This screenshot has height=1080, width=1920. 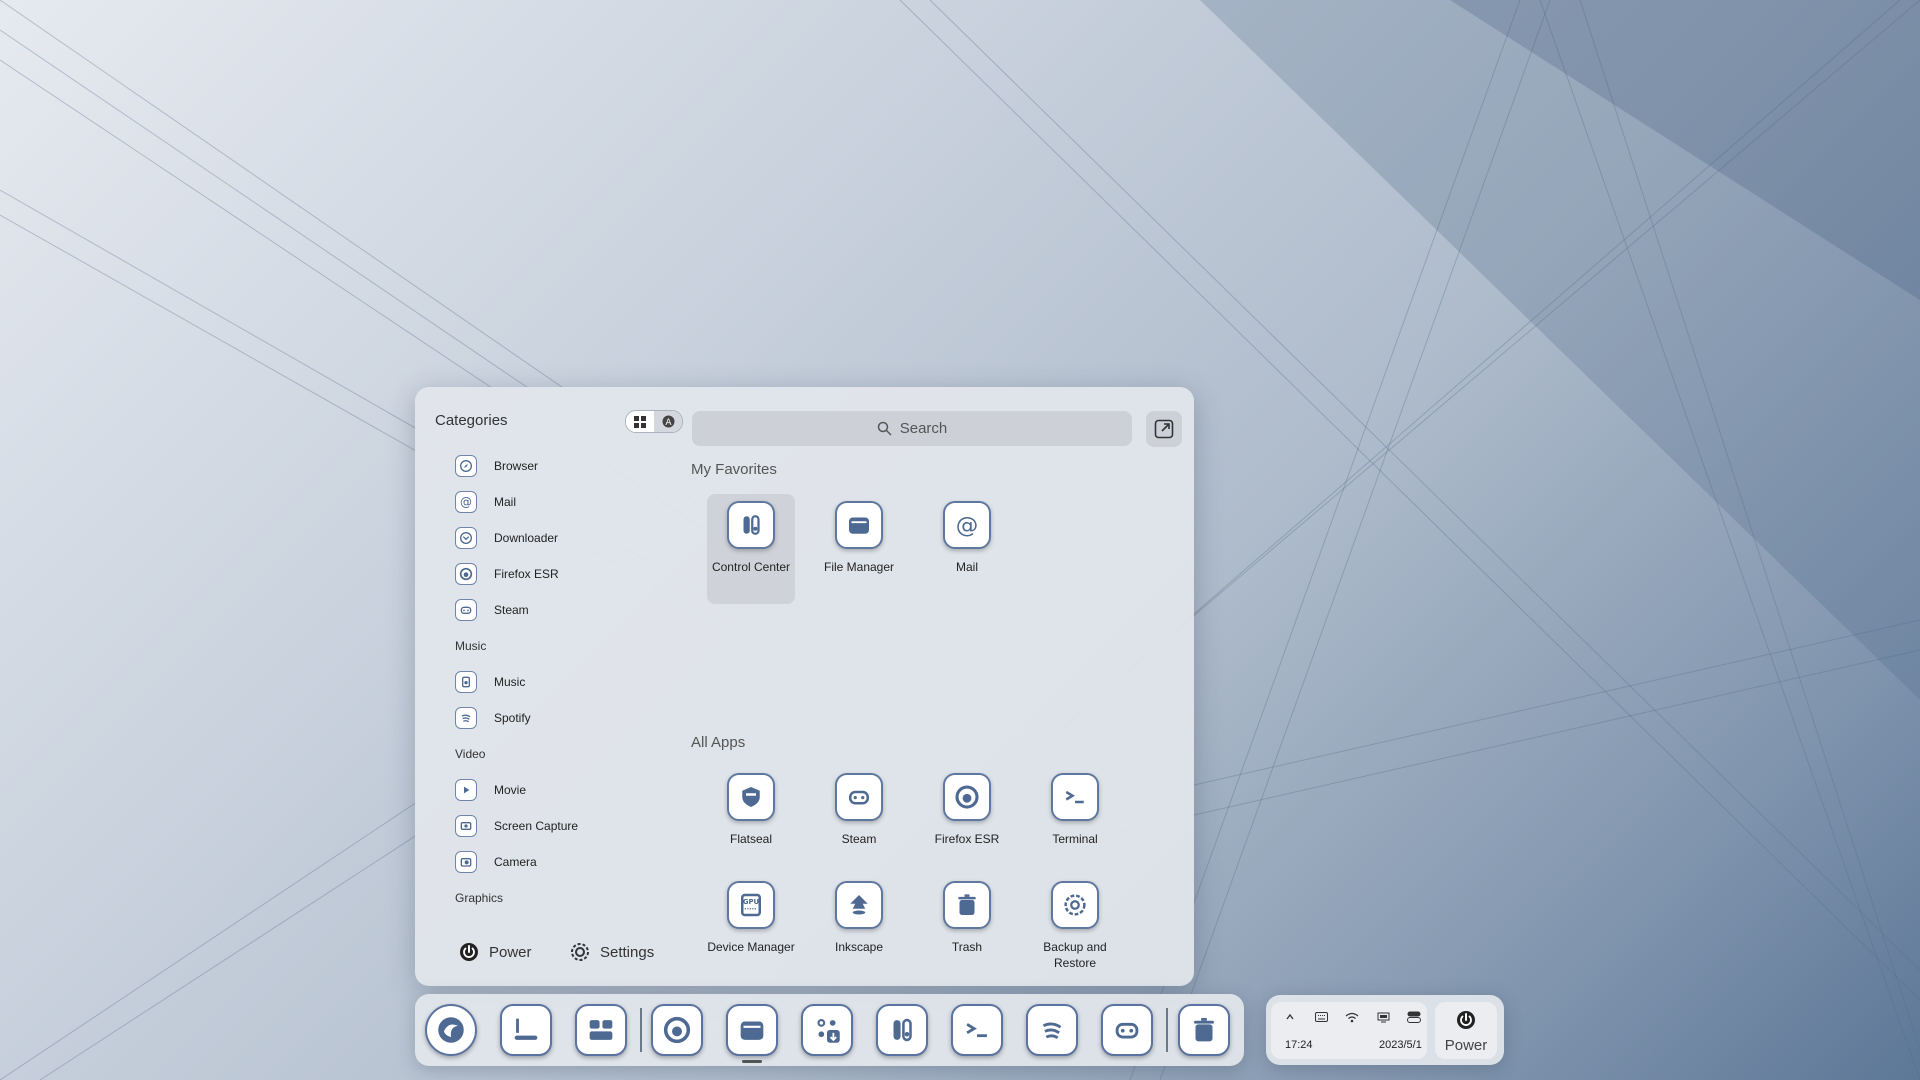 What do you see at coordinates (1466, 1045) in the screenshot?
I see `tray-power-label: Power` at bounding box center [1466, 1045].